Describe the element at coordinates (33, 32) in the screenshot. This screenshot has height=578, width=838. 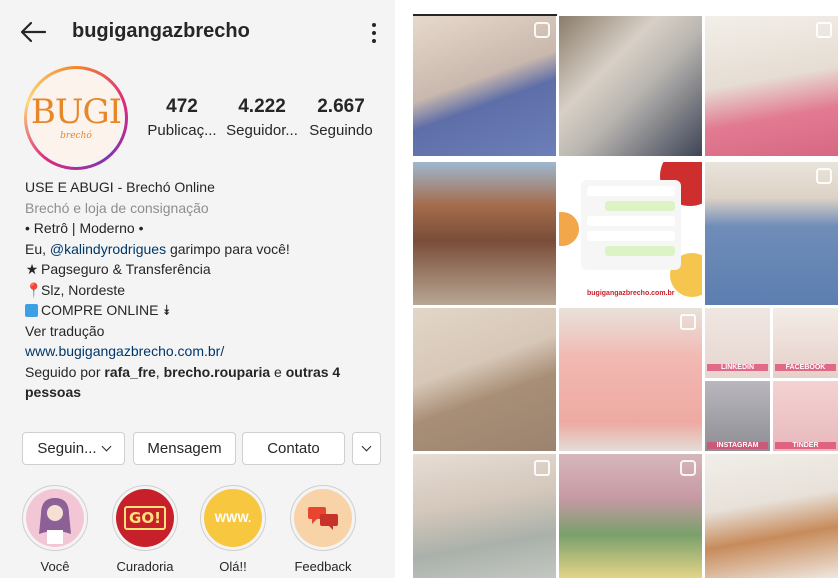
I see `back-arrow-icon` at that location.